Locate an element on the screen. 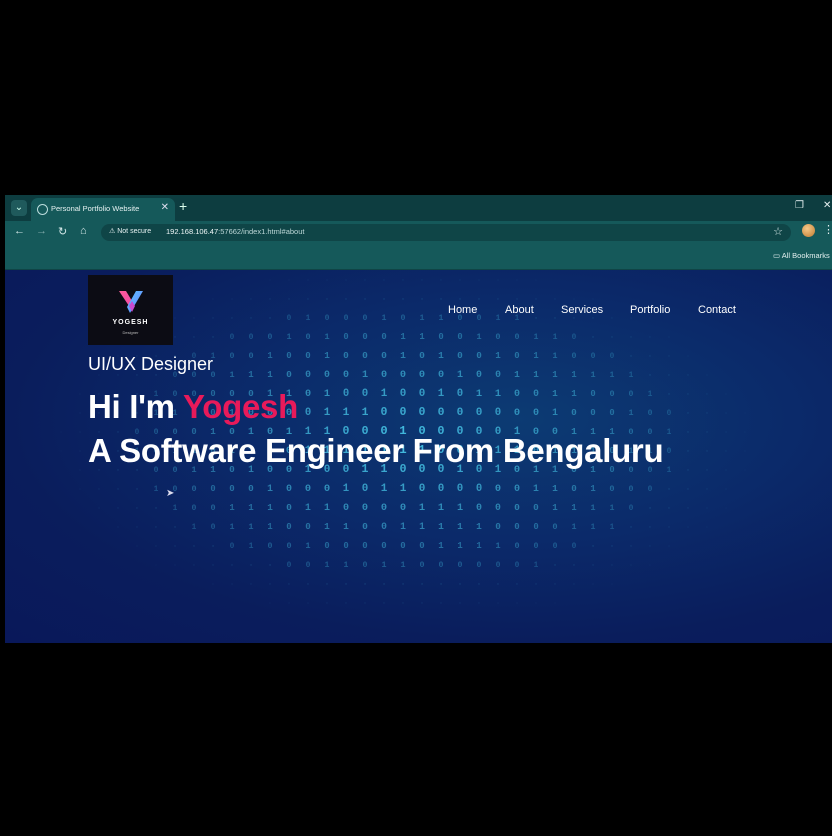 This screenshot has height=836, width=832. greeting-prefix: Hi I'm is located at coordinates (135, 406).